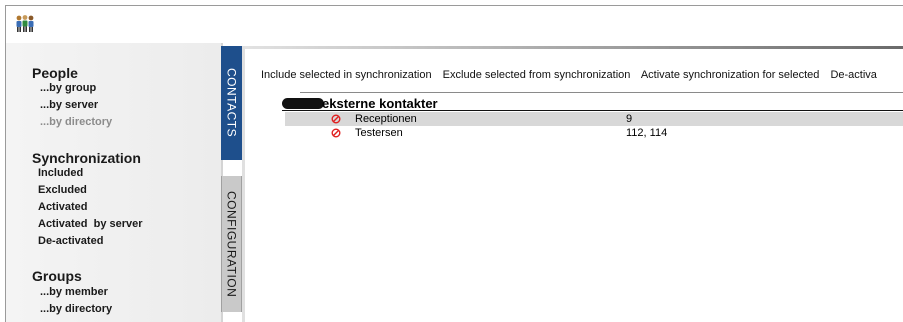 Image resolution: width=903 pixels, height=322 pixels. I want to click on contact-name: Receptionen, so click(386, 119).